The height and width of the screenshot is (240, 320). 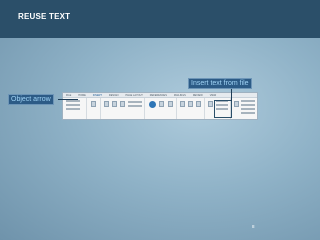 I want to click on object-button, so click(x=248, y=109).